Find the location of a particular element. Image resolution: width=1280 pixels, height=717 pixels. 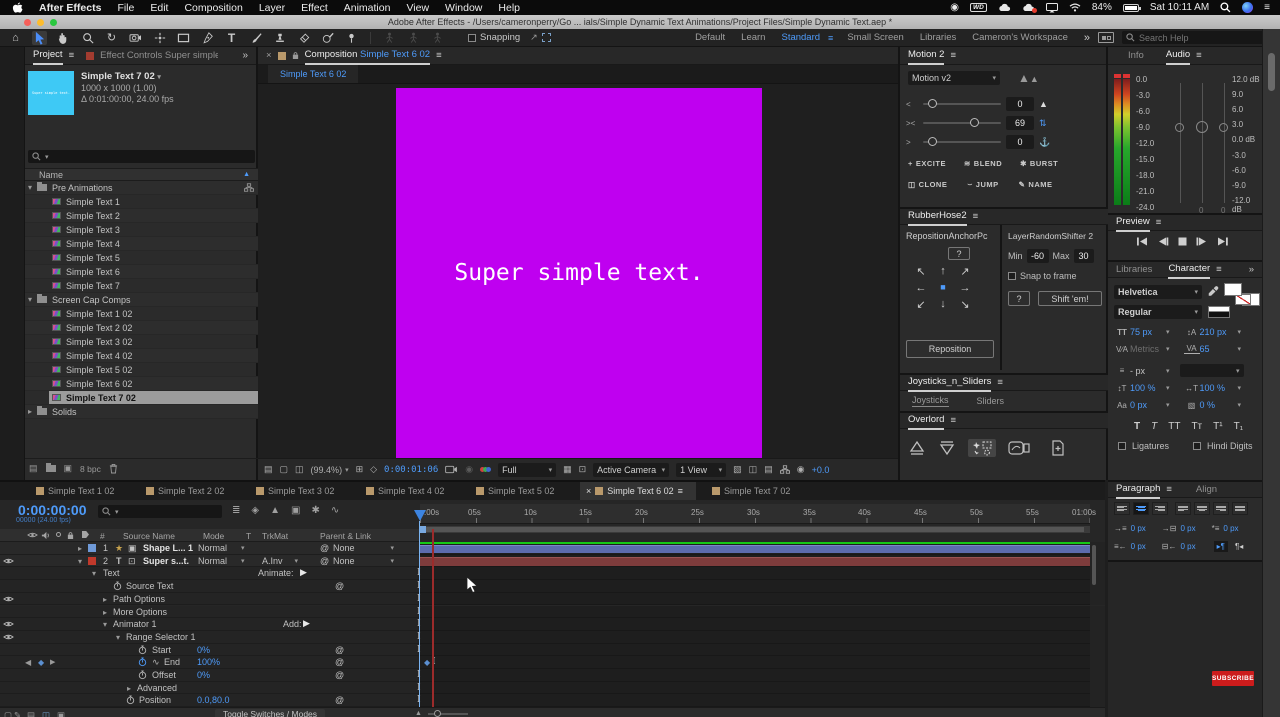

tab-align: Align is located at coordinates (1206, 489).